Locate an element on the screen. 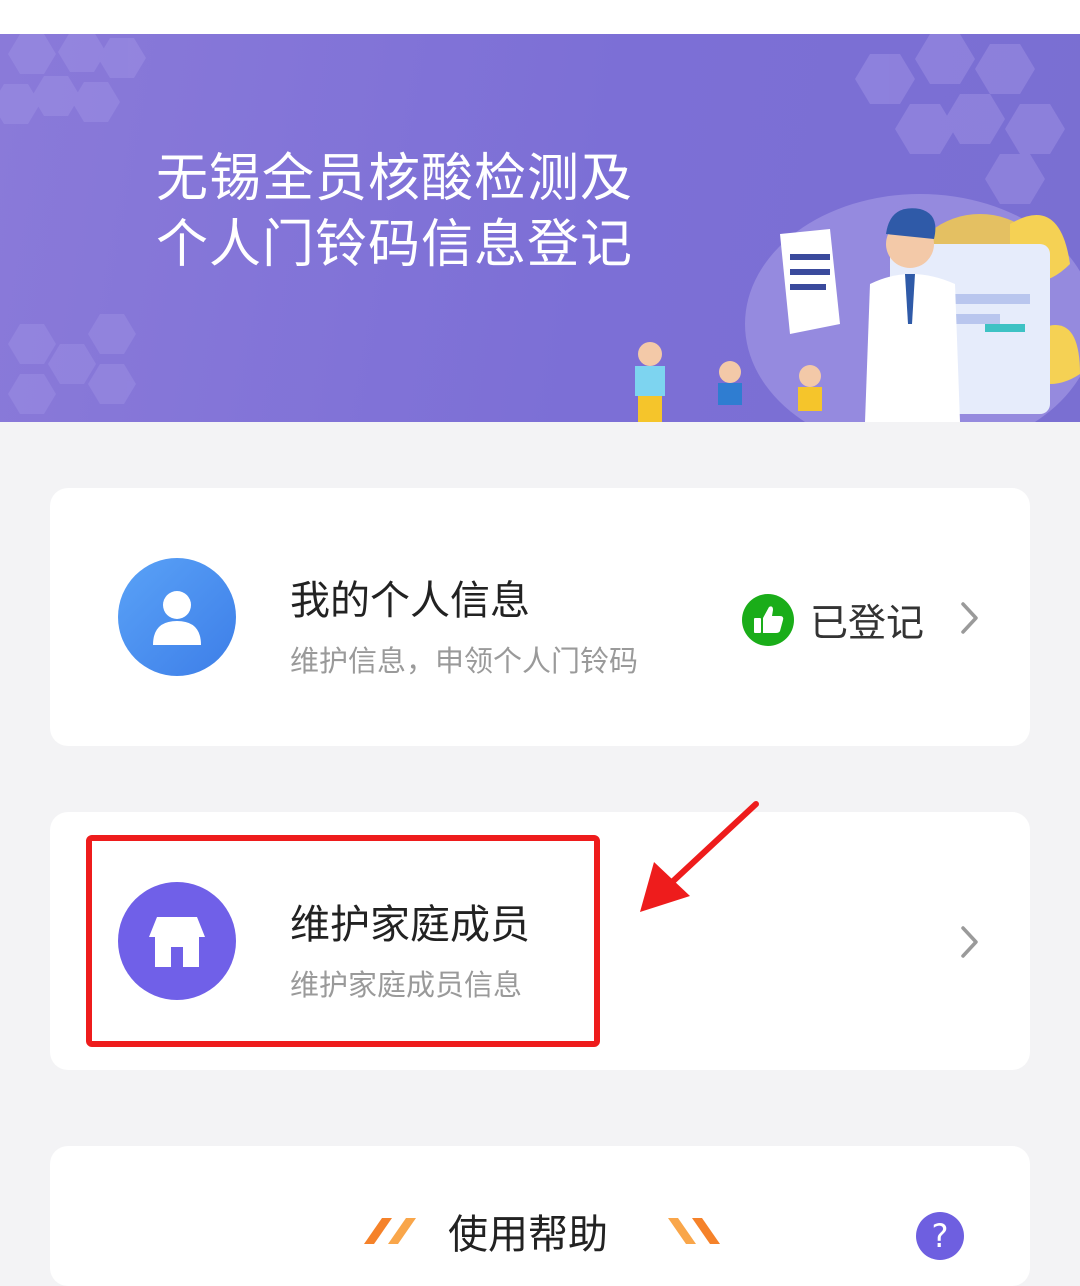  double-chevron-right-icon is located at coordinates (694, 1231).